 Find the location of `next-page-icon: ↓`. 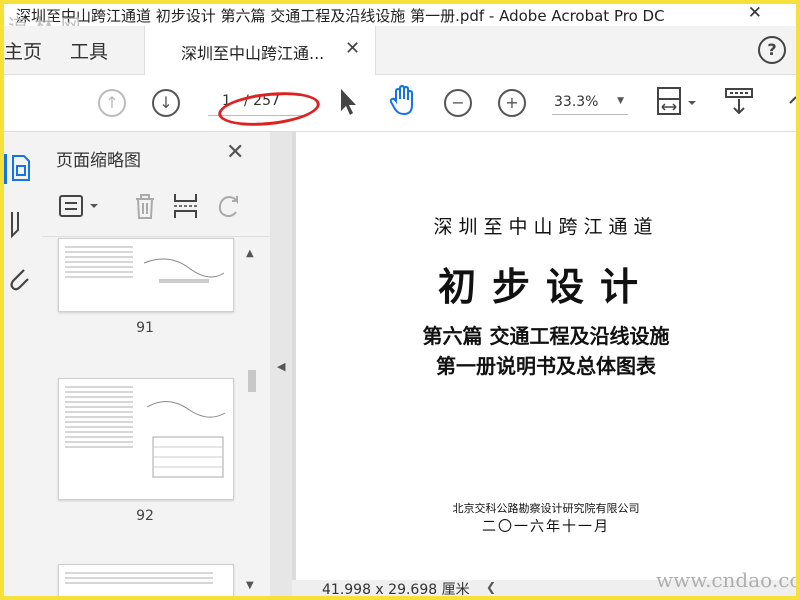

next-page-icon: ↓ is located at coordinates (166, 103).